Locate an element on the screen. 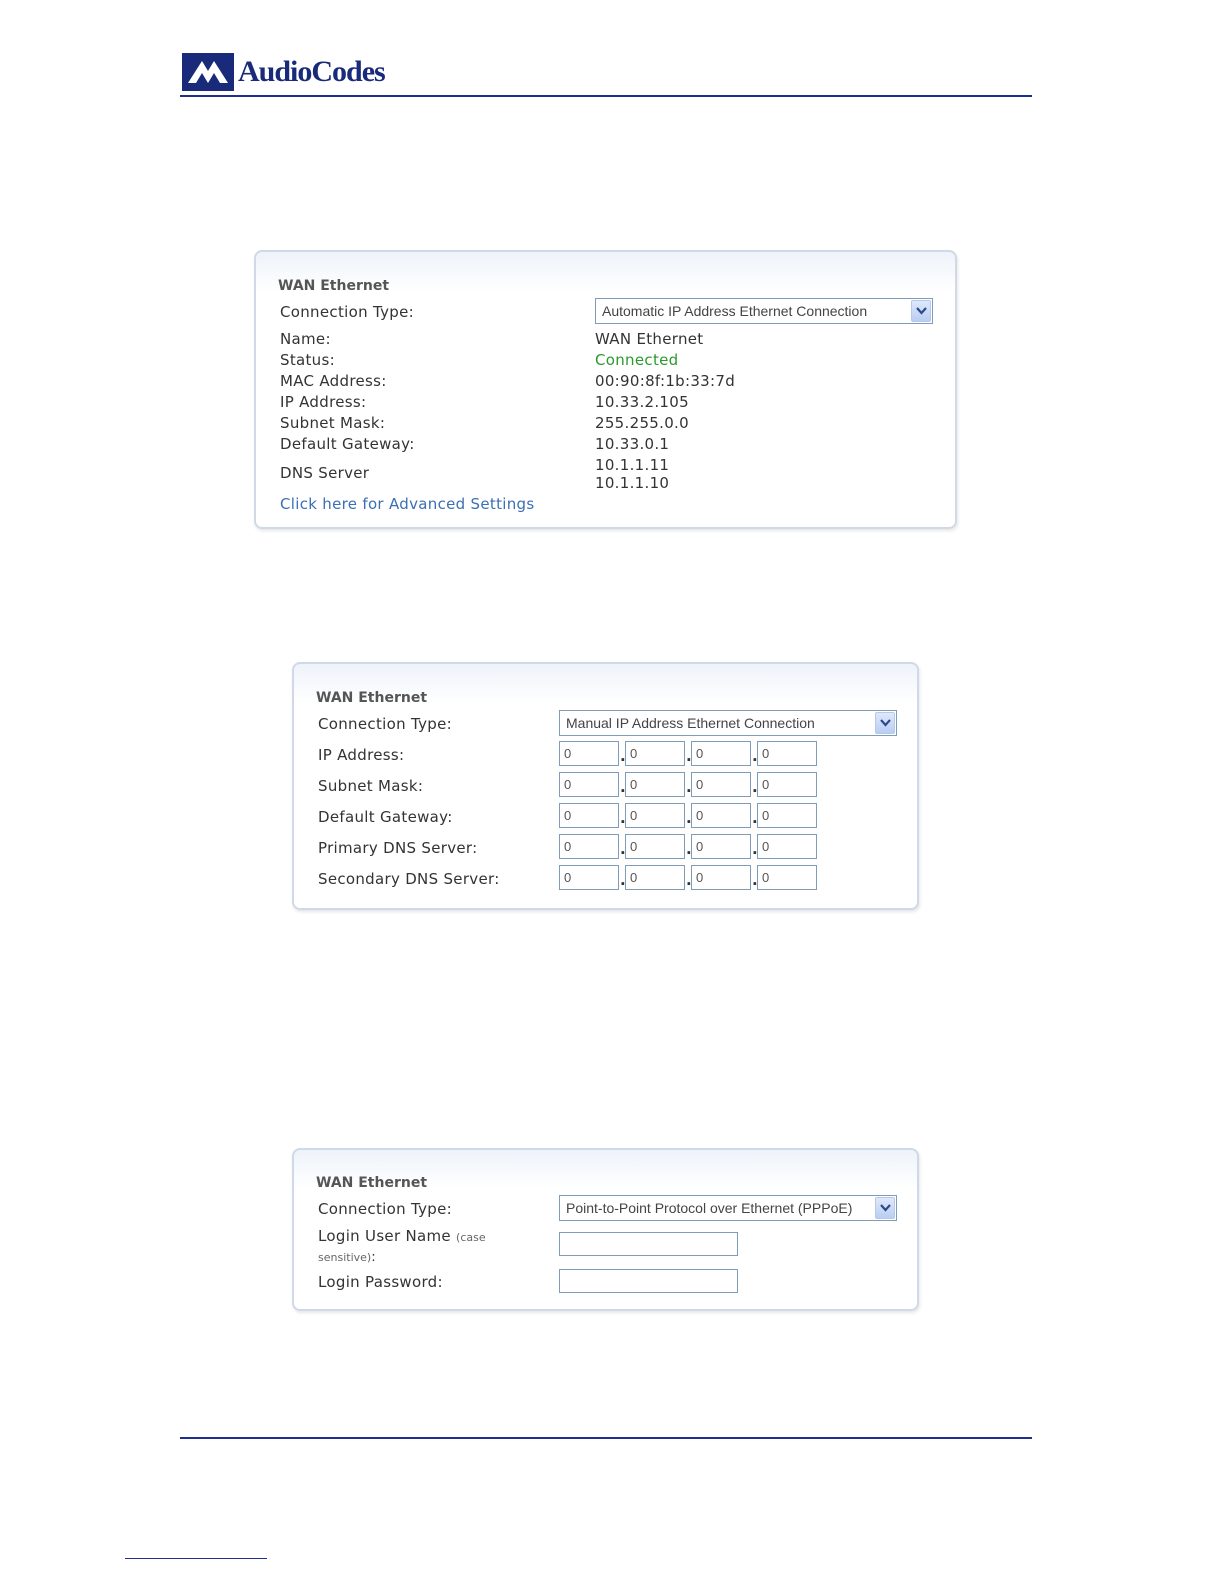 This screenshot has height=1584, width=1224. status-label: Status: is located at coordinates (307, 360).